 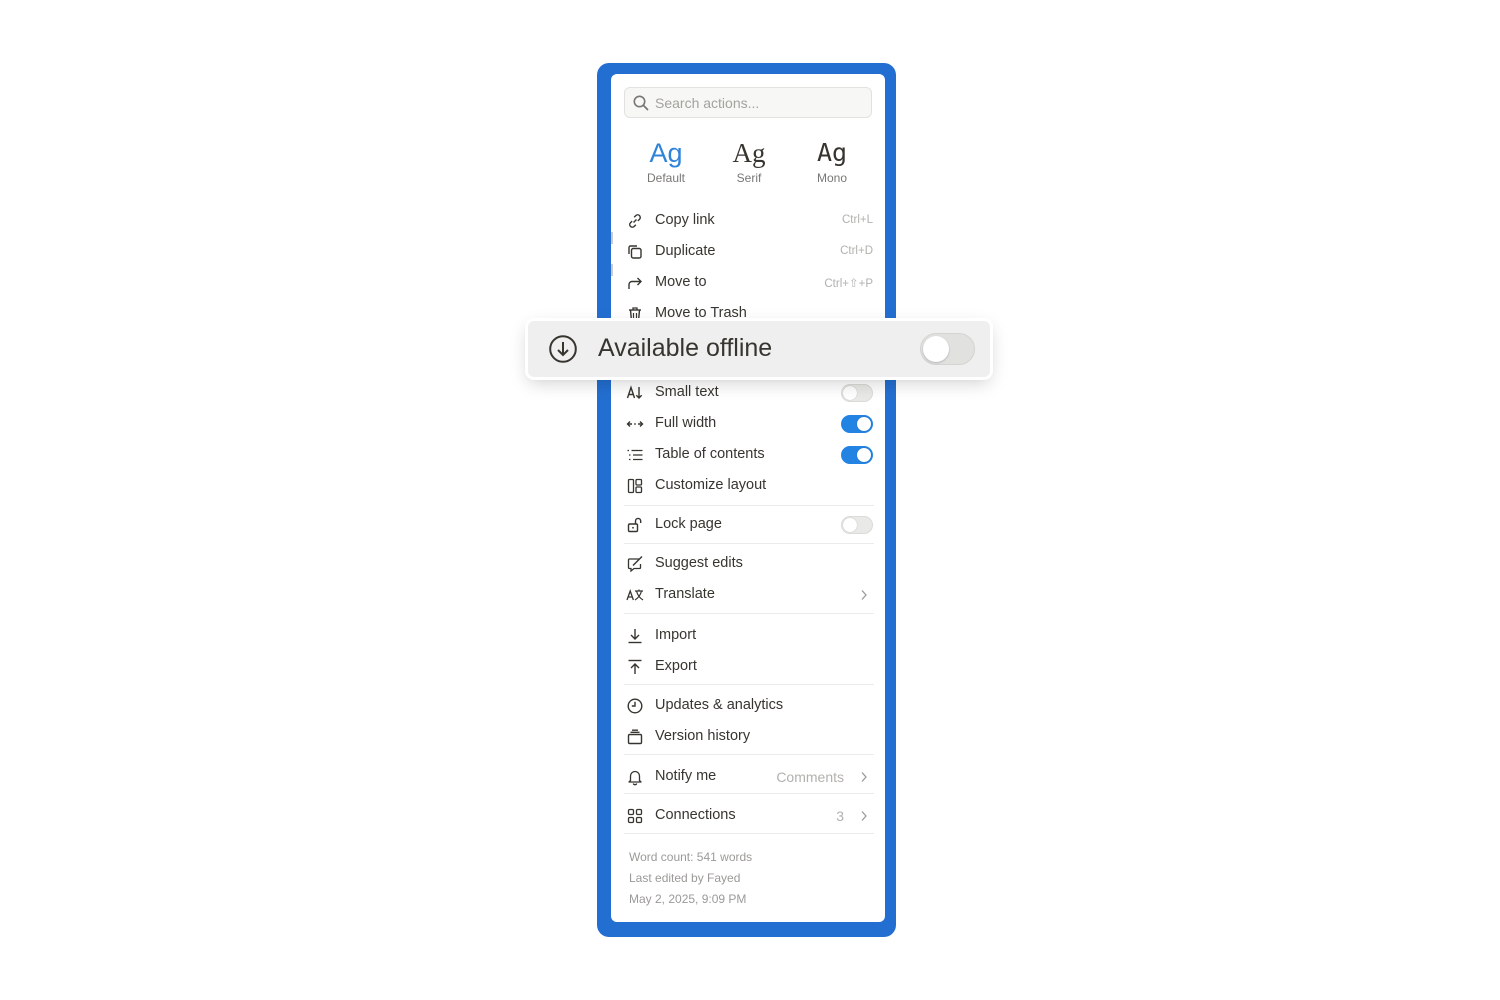 What do you see at coordinates (749, 636) in the screenshot?
I see `import-item: Import` at bounding box center [749, 636].